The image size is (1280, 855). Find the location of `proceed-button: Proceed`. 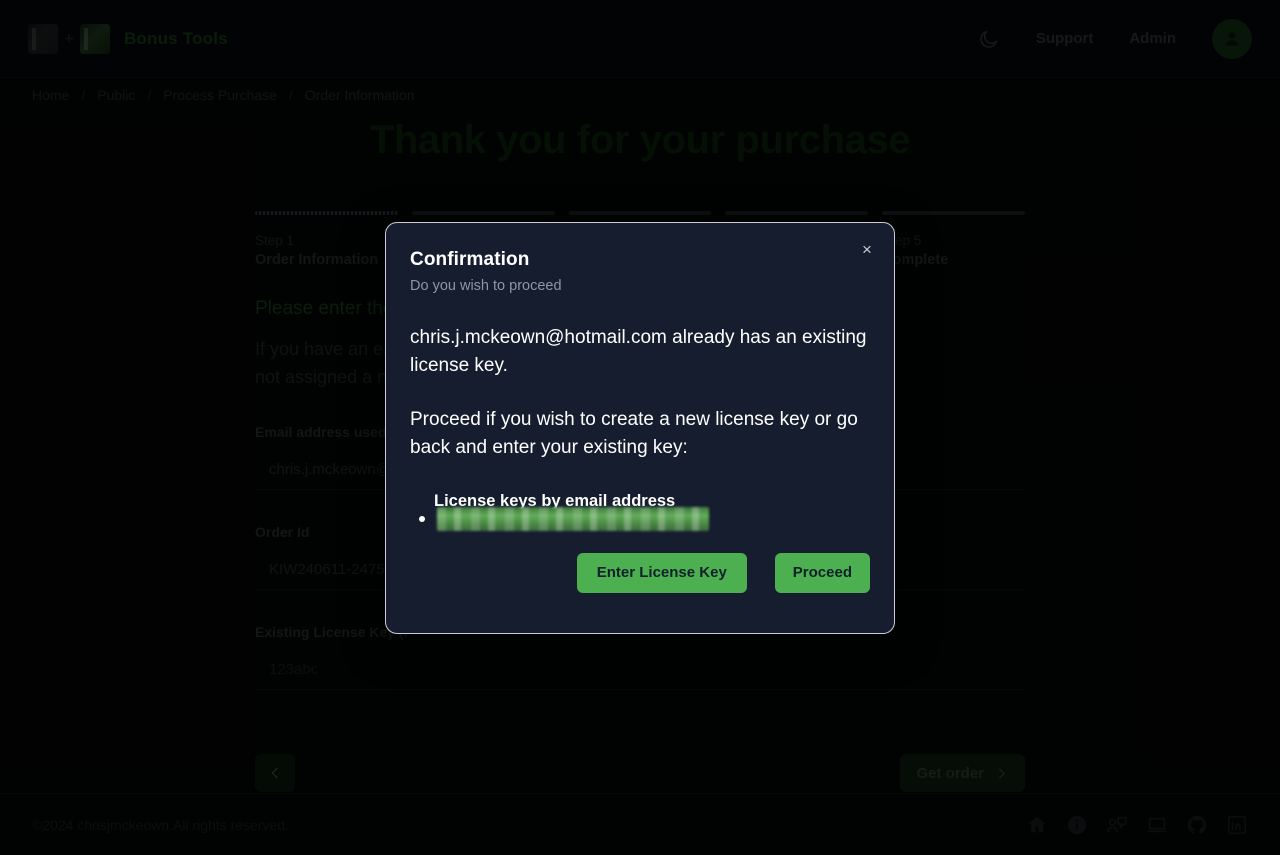

proceed-button: Proceed is located at coordinates (822, 572).